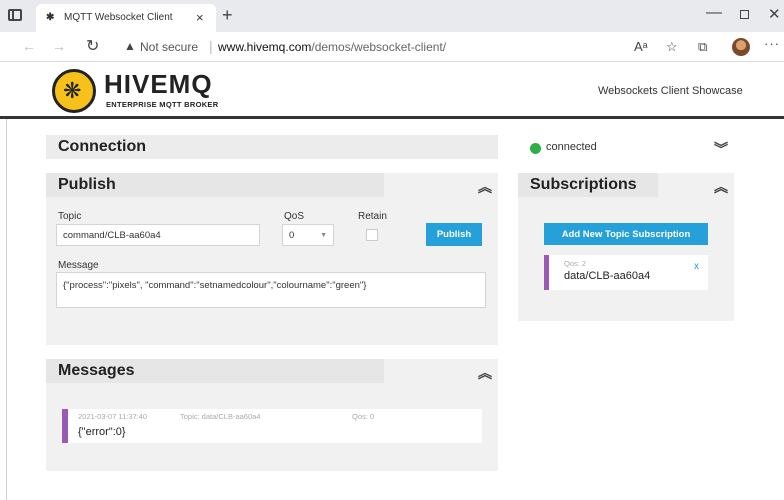  What do you see at coordinates (158, 84) in the screenshot?
I see `brand-name: HIVEMQ` at bounding box center [158, 84].